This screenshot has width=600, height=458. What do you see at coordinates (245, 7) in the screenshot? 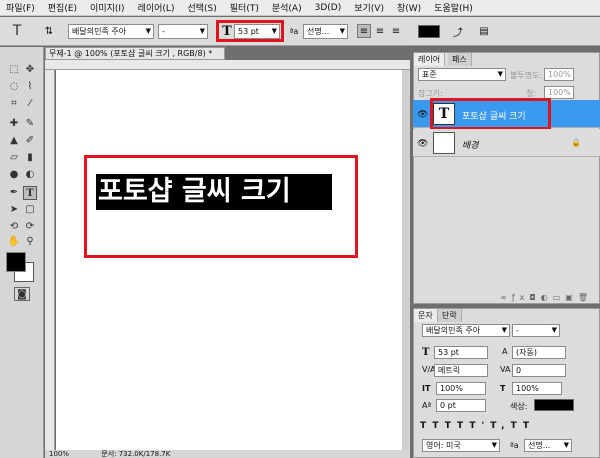
I see `menu-filter: 필터(T)` at bounding box center [245, 7].